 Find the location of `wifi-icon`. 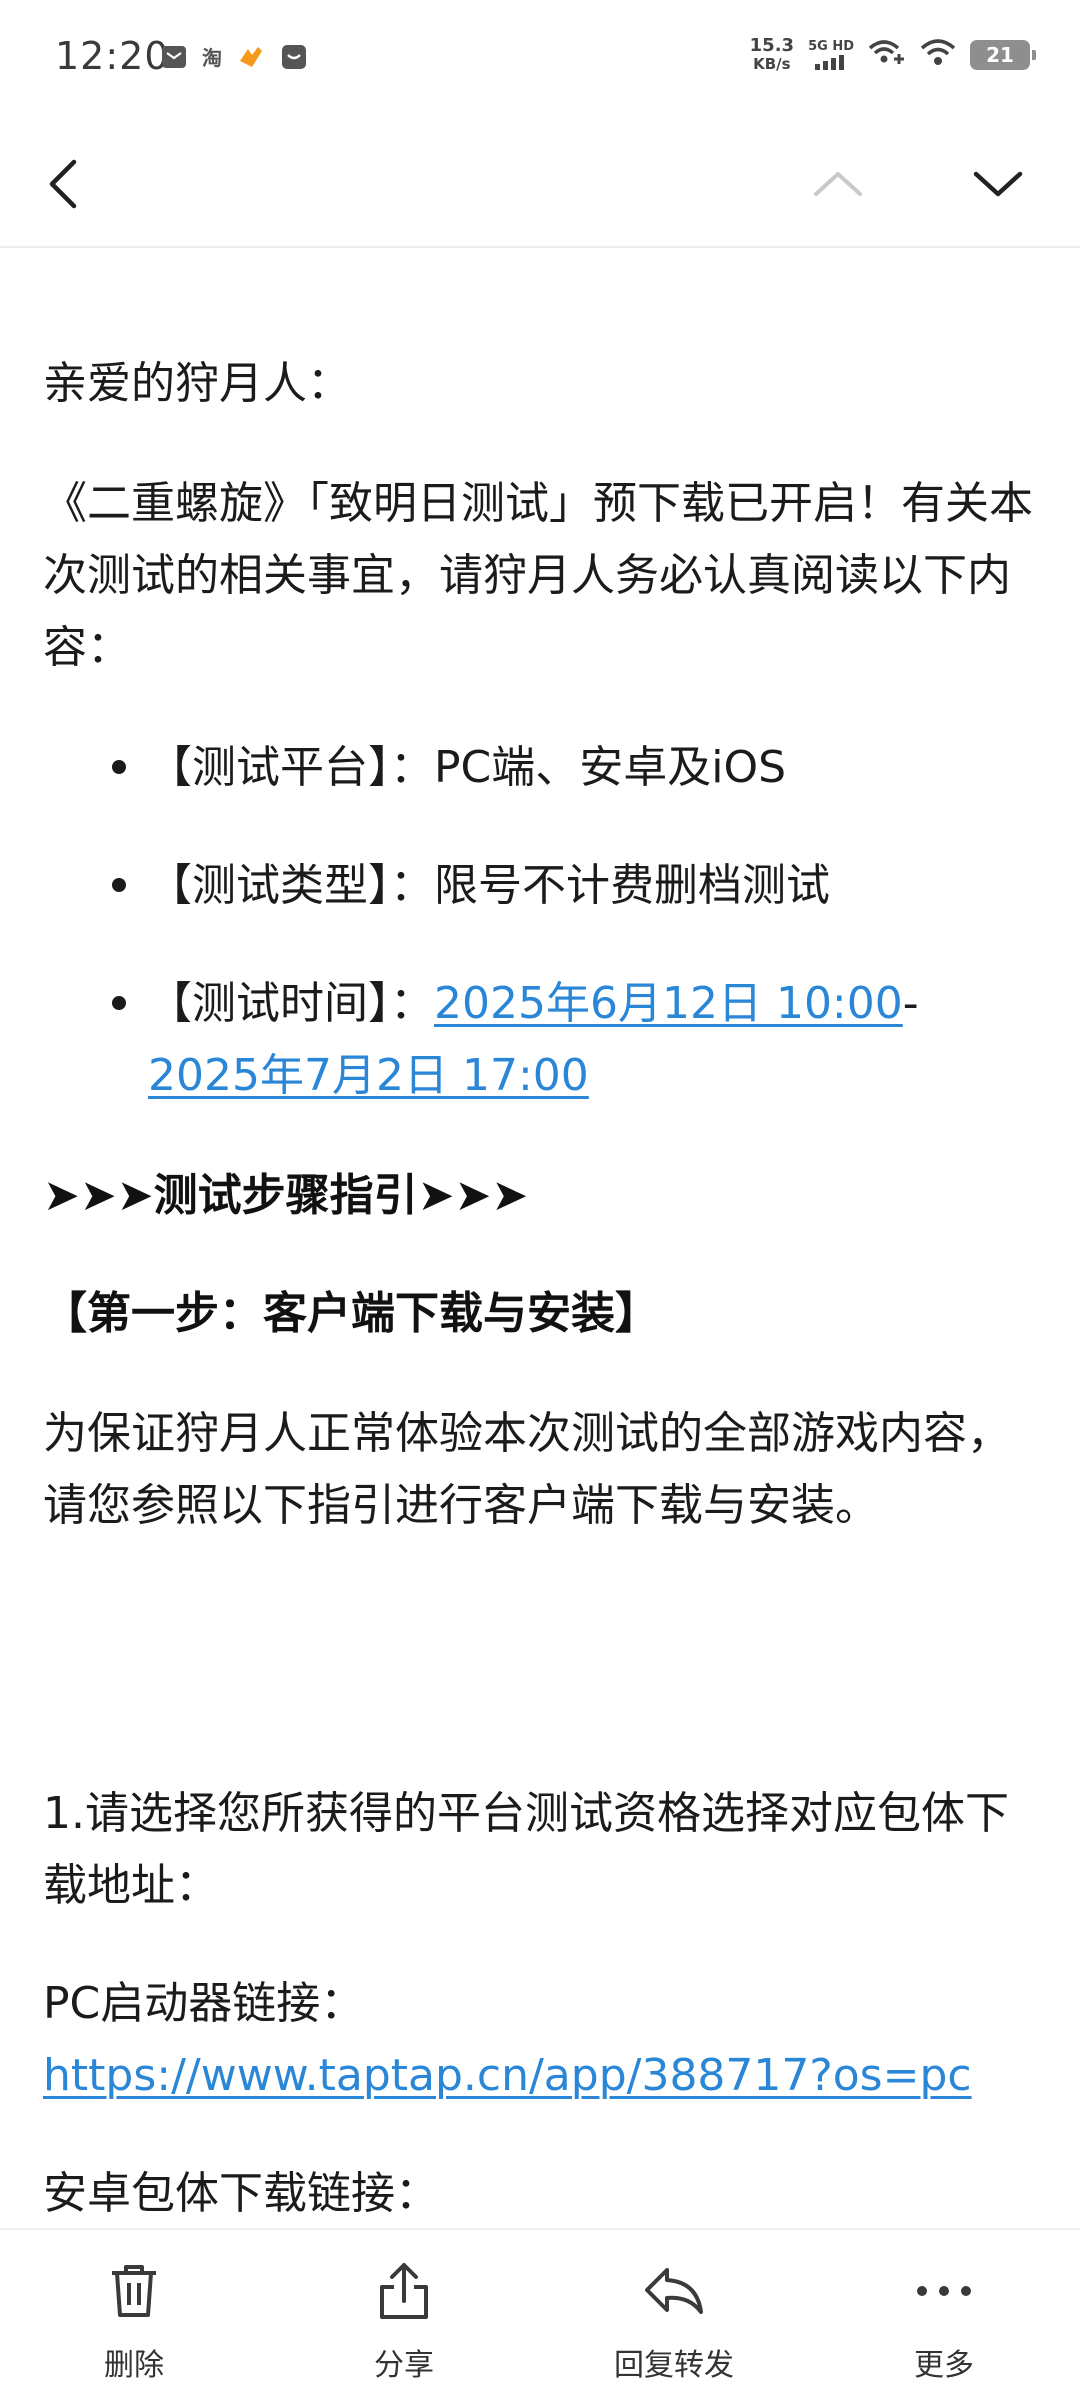

wifi-icon is located at coordinates (938, 55).